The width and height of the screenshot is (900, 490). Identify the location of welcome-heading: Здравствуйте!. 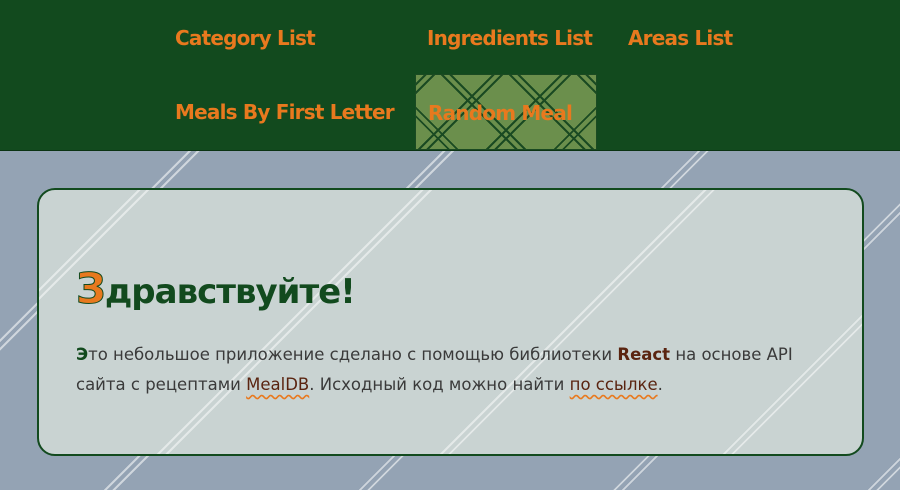
(216, 289).